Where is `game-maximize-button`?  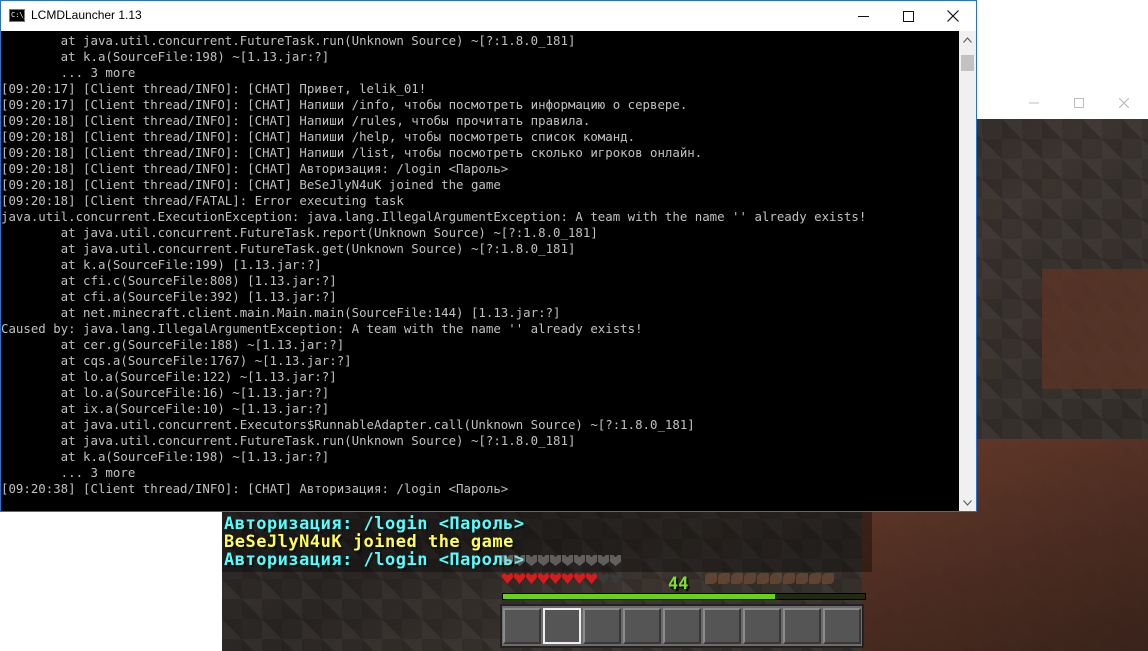 game-maximize-button is located at coordinates (1078, 102).